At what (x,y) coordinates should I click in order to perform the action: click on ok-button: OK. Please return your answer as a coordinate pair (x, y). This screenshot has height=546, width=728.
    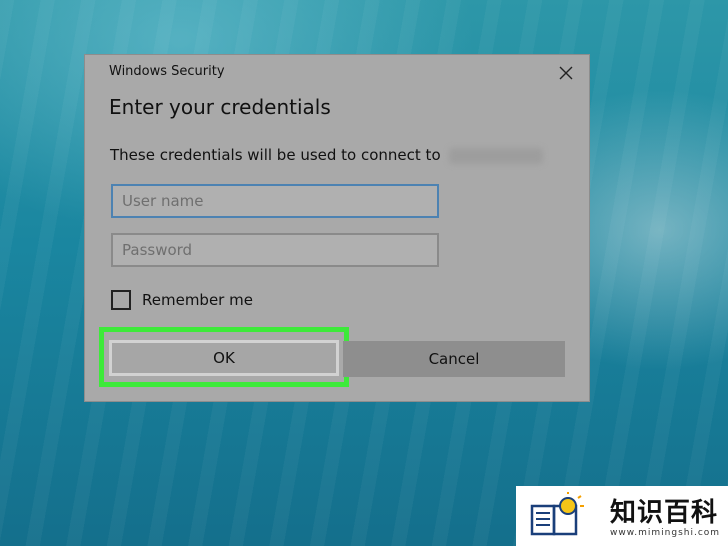
    Looking at the image, I should click on (224, 358).